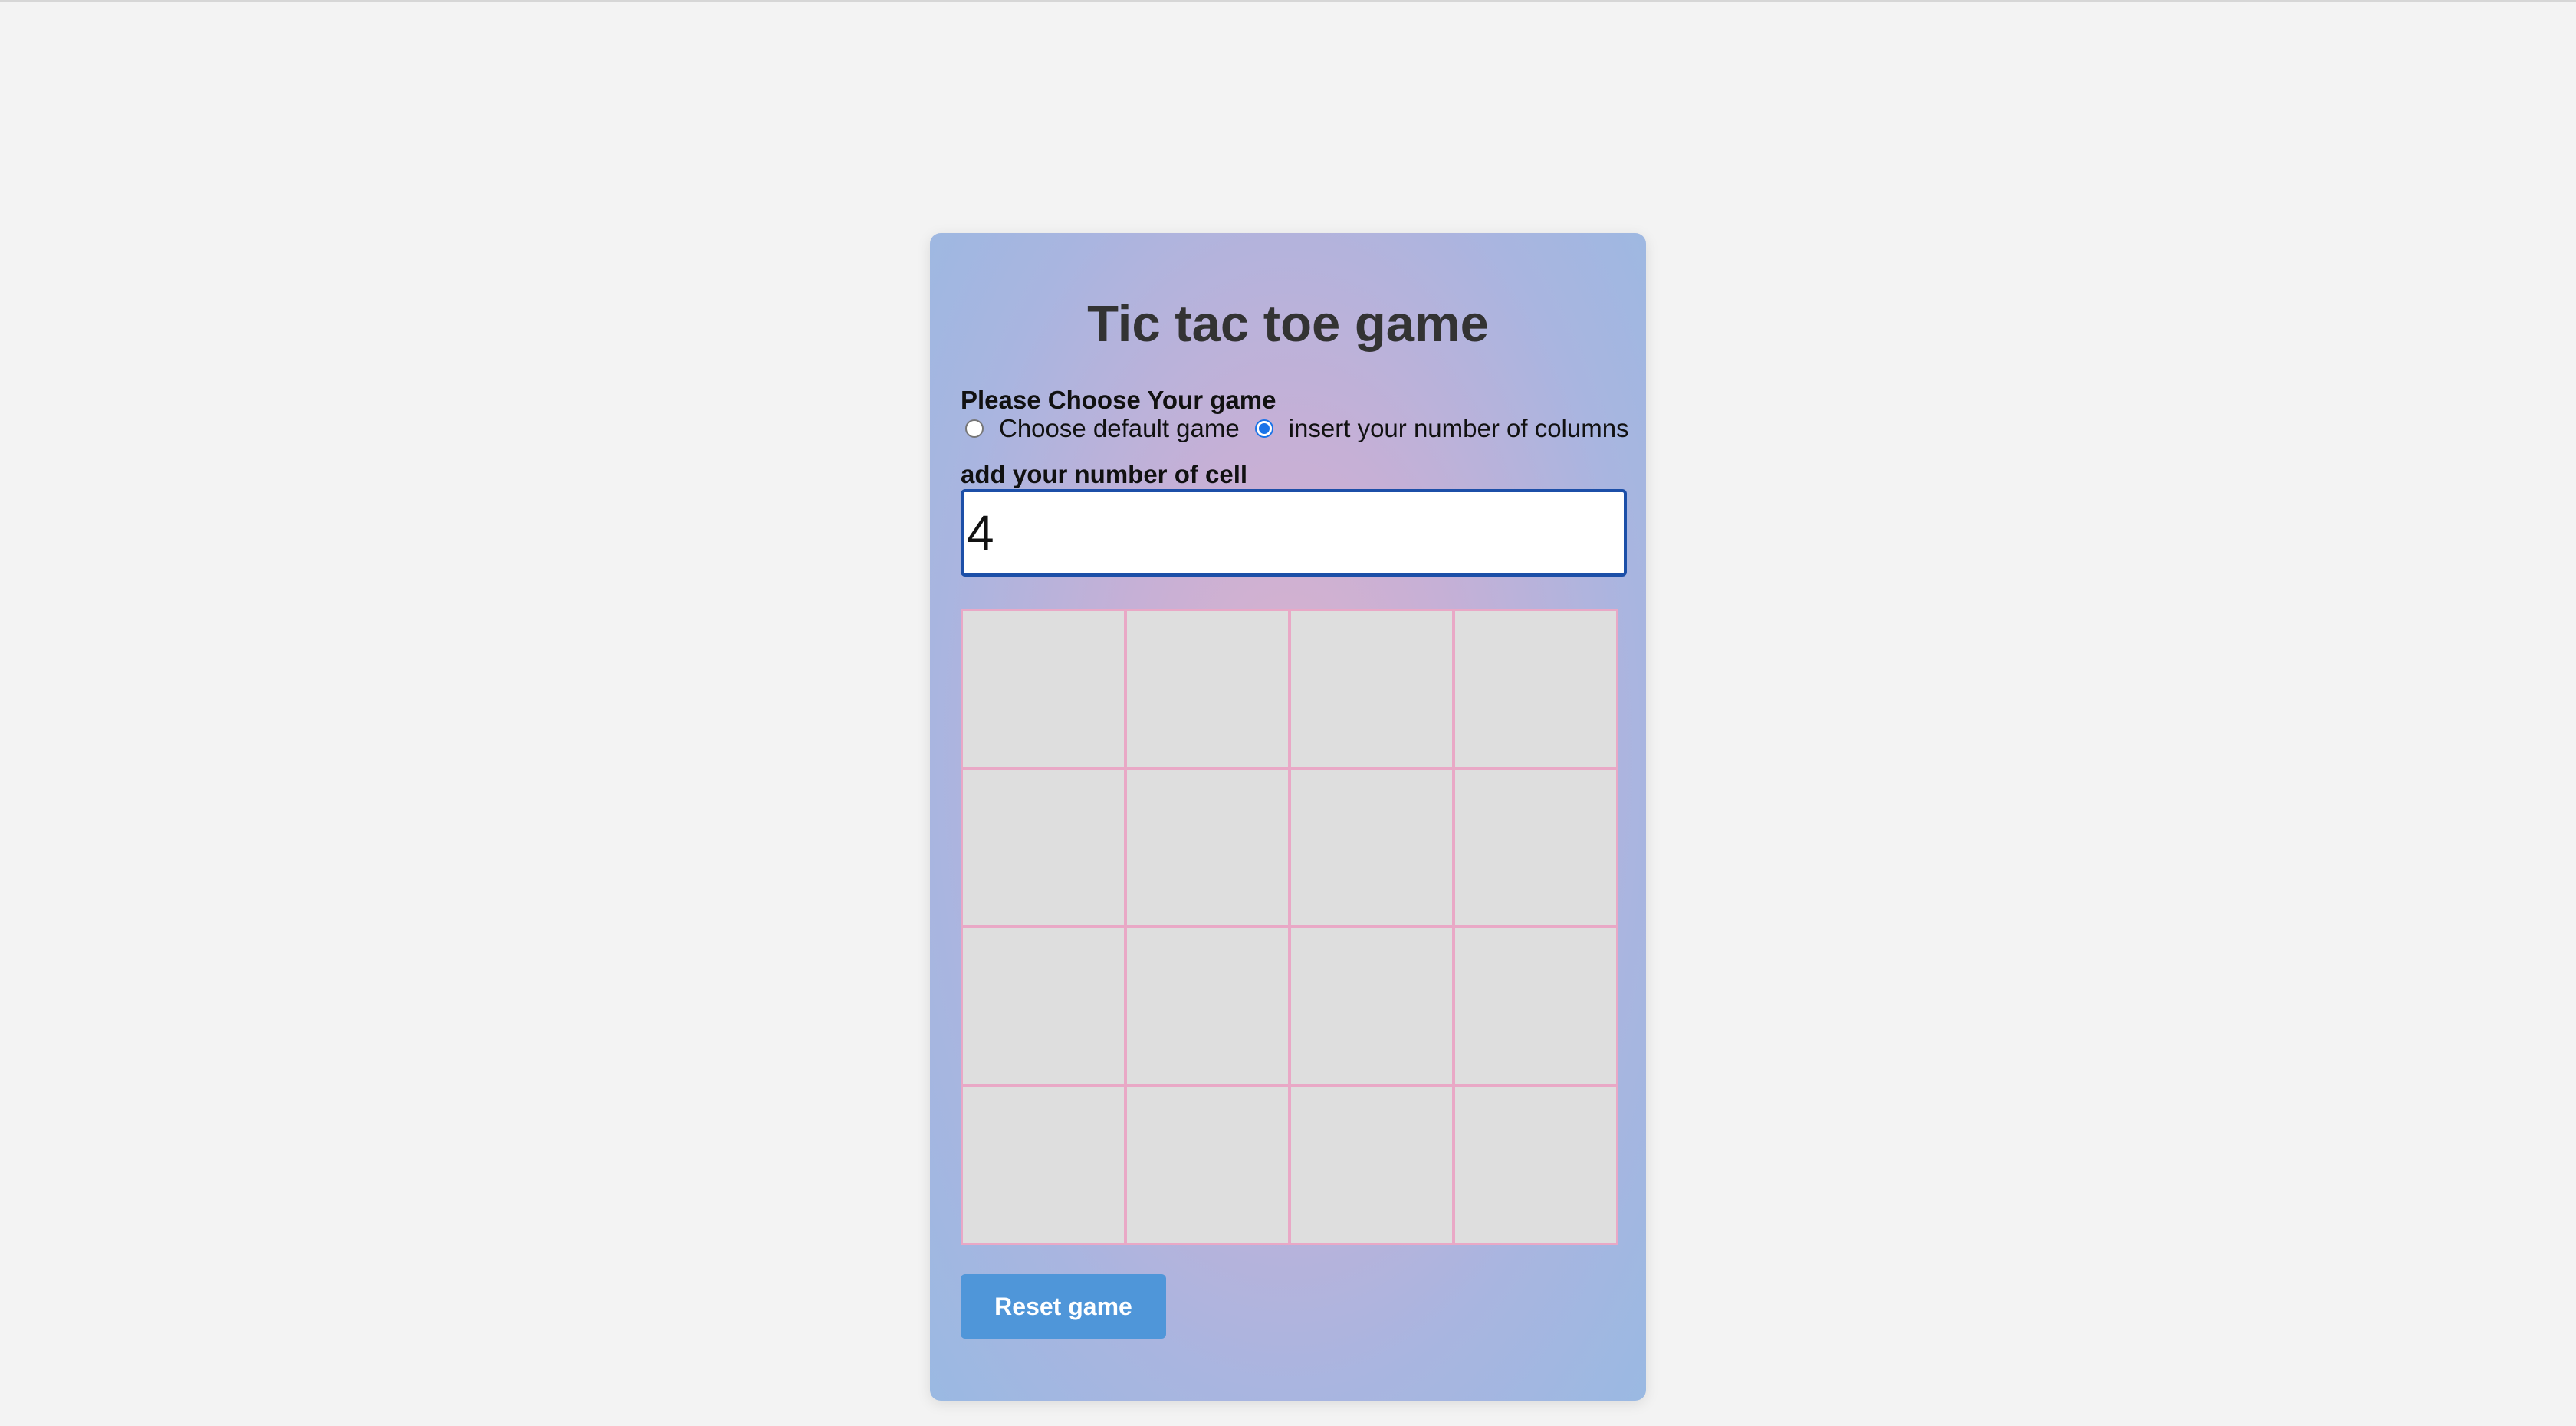 Image resolution: width=2576 pixels, height=1426 pixels. Describe the element at coordinates (1288, 324) in the screenshot. I see `page-title: Tic tac toe game` at that location.